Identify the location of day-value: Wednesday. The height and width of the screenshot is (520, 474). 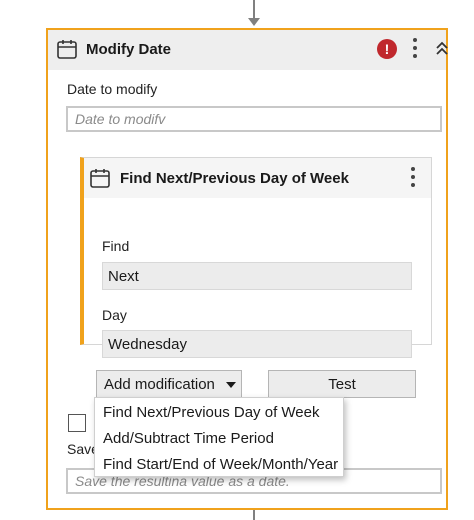
(147, 344).